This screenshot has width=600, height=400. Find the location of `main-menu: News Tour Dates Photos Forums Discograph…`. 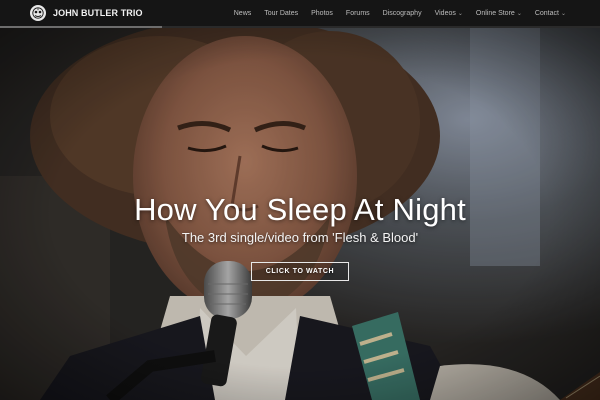

main-menu: News Tour Dates Photos Forums Discograph… is located at coordinates (393, 13).